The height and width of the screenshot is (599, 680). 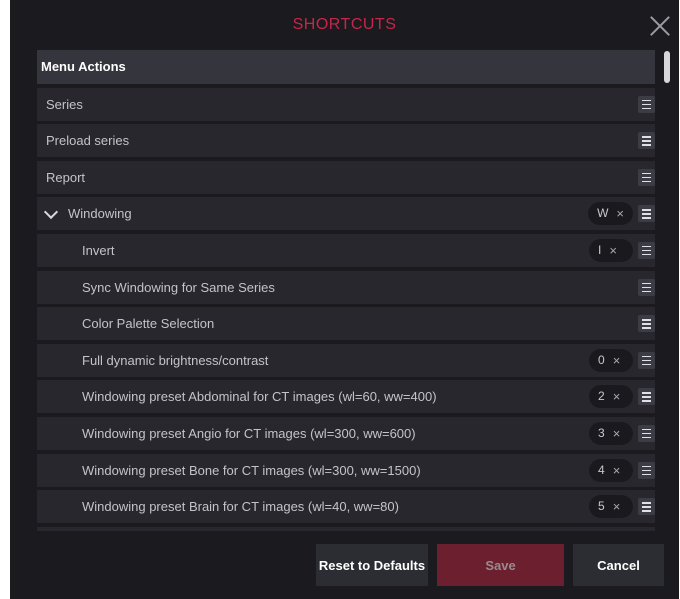 What do you see at coordinates (667, 290) in the screenshot?
I see `list-scrollbar` at bounding box center [667, 290].